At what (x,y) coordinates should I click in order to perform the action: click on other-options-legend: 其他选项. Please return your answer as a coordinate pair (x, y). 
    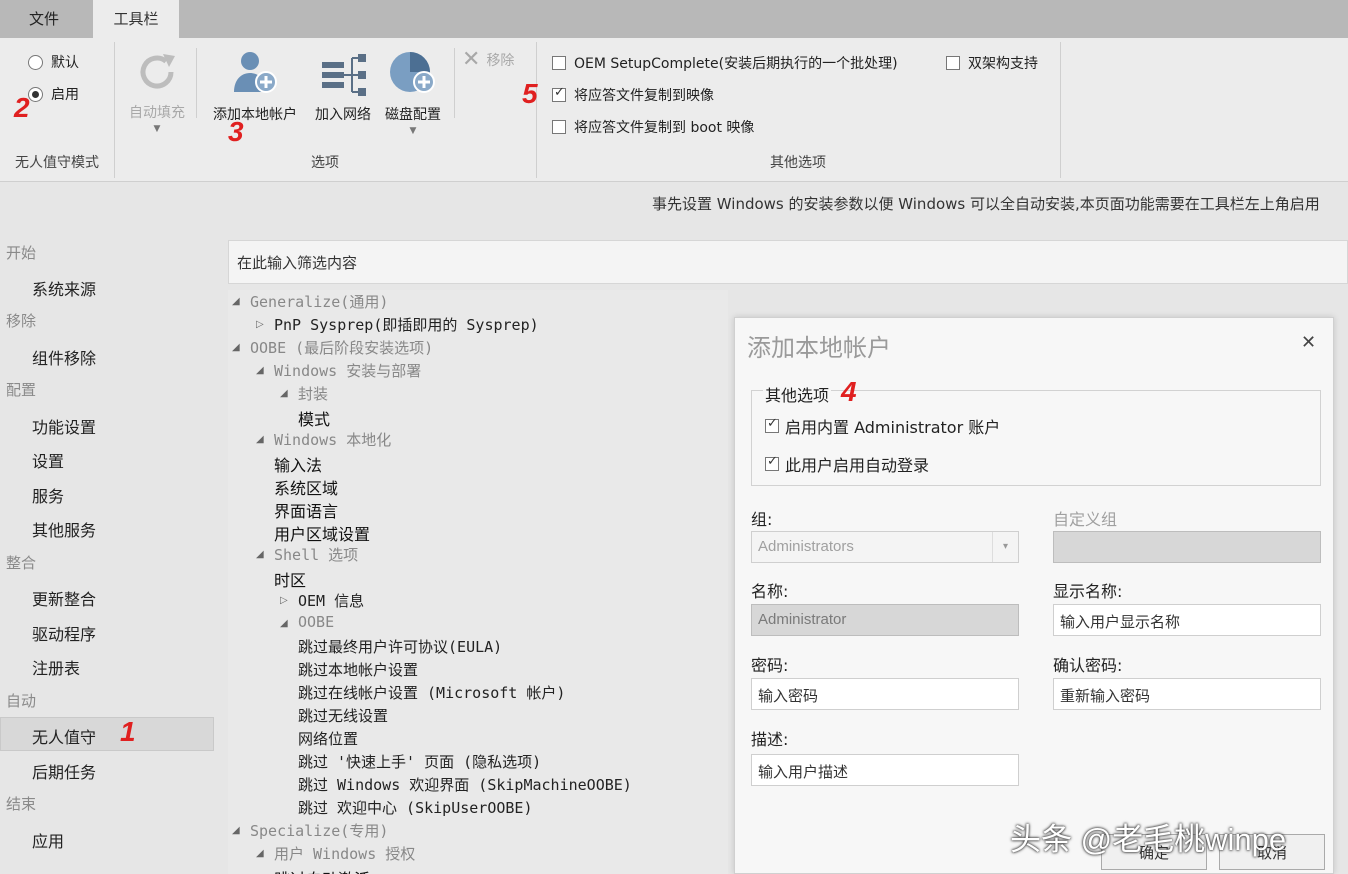
    Looking at the image, I should click on (797, 394).